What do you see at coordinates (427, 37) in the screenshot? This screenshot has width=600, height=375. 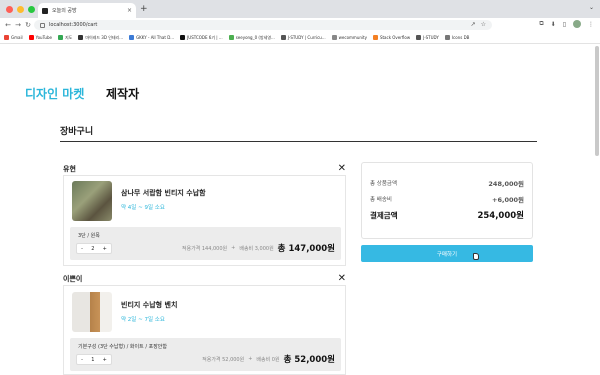 I see `bookmark-item: J-STUDY` at bounding box center [427, 37].